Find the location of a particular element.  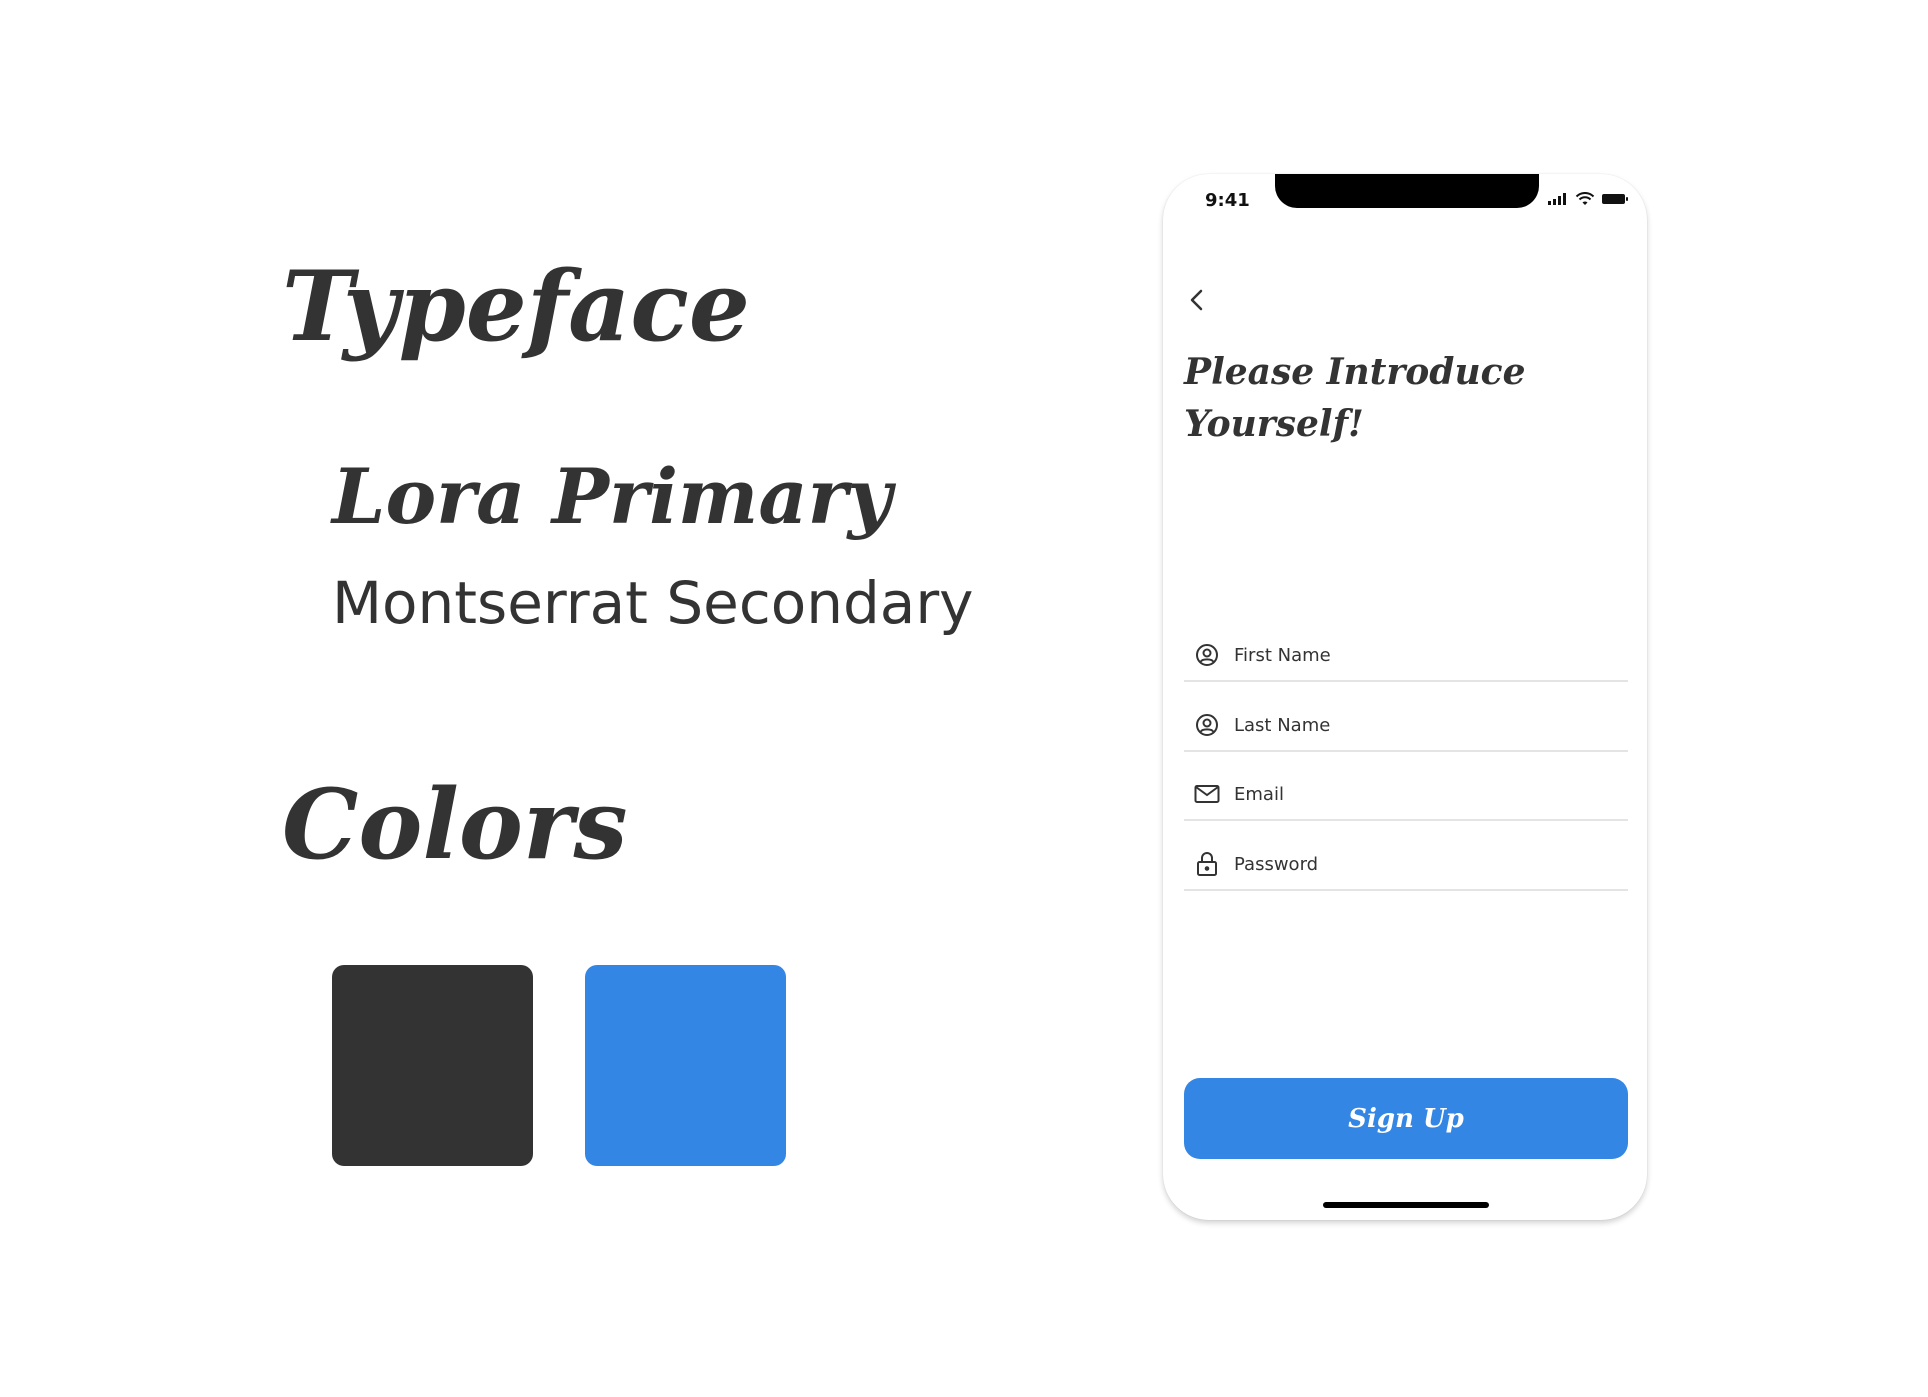

status-time: 9:41 is located at coordinates (1227, 200).